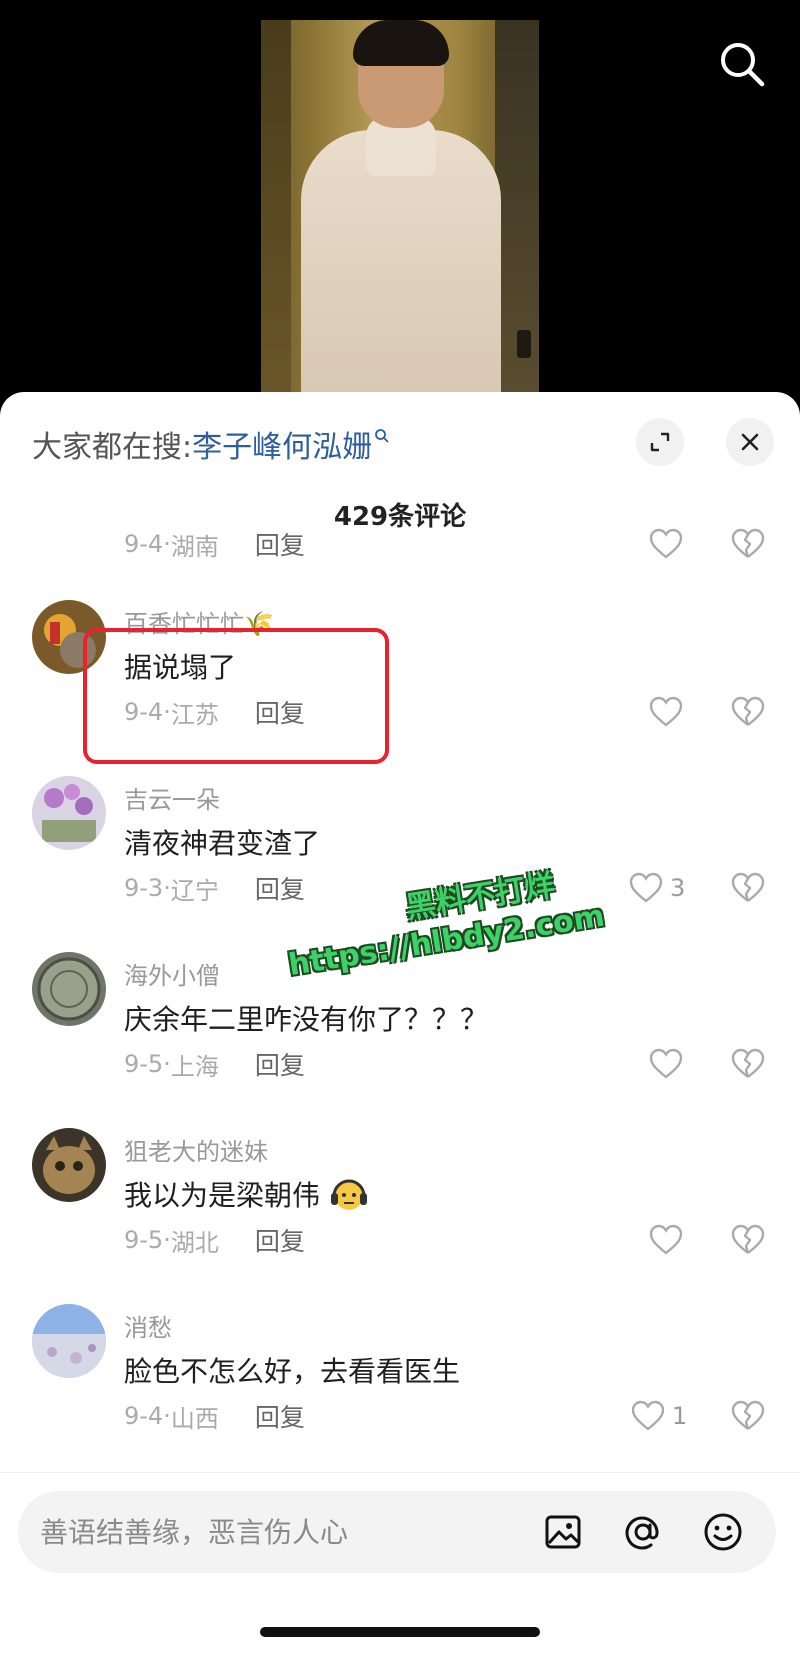 This screenshot has height=1656, width=800. What do you see at coordinates (276, 210) in the screenshot?
I see `video-wall` at bounding box center [276, 210].